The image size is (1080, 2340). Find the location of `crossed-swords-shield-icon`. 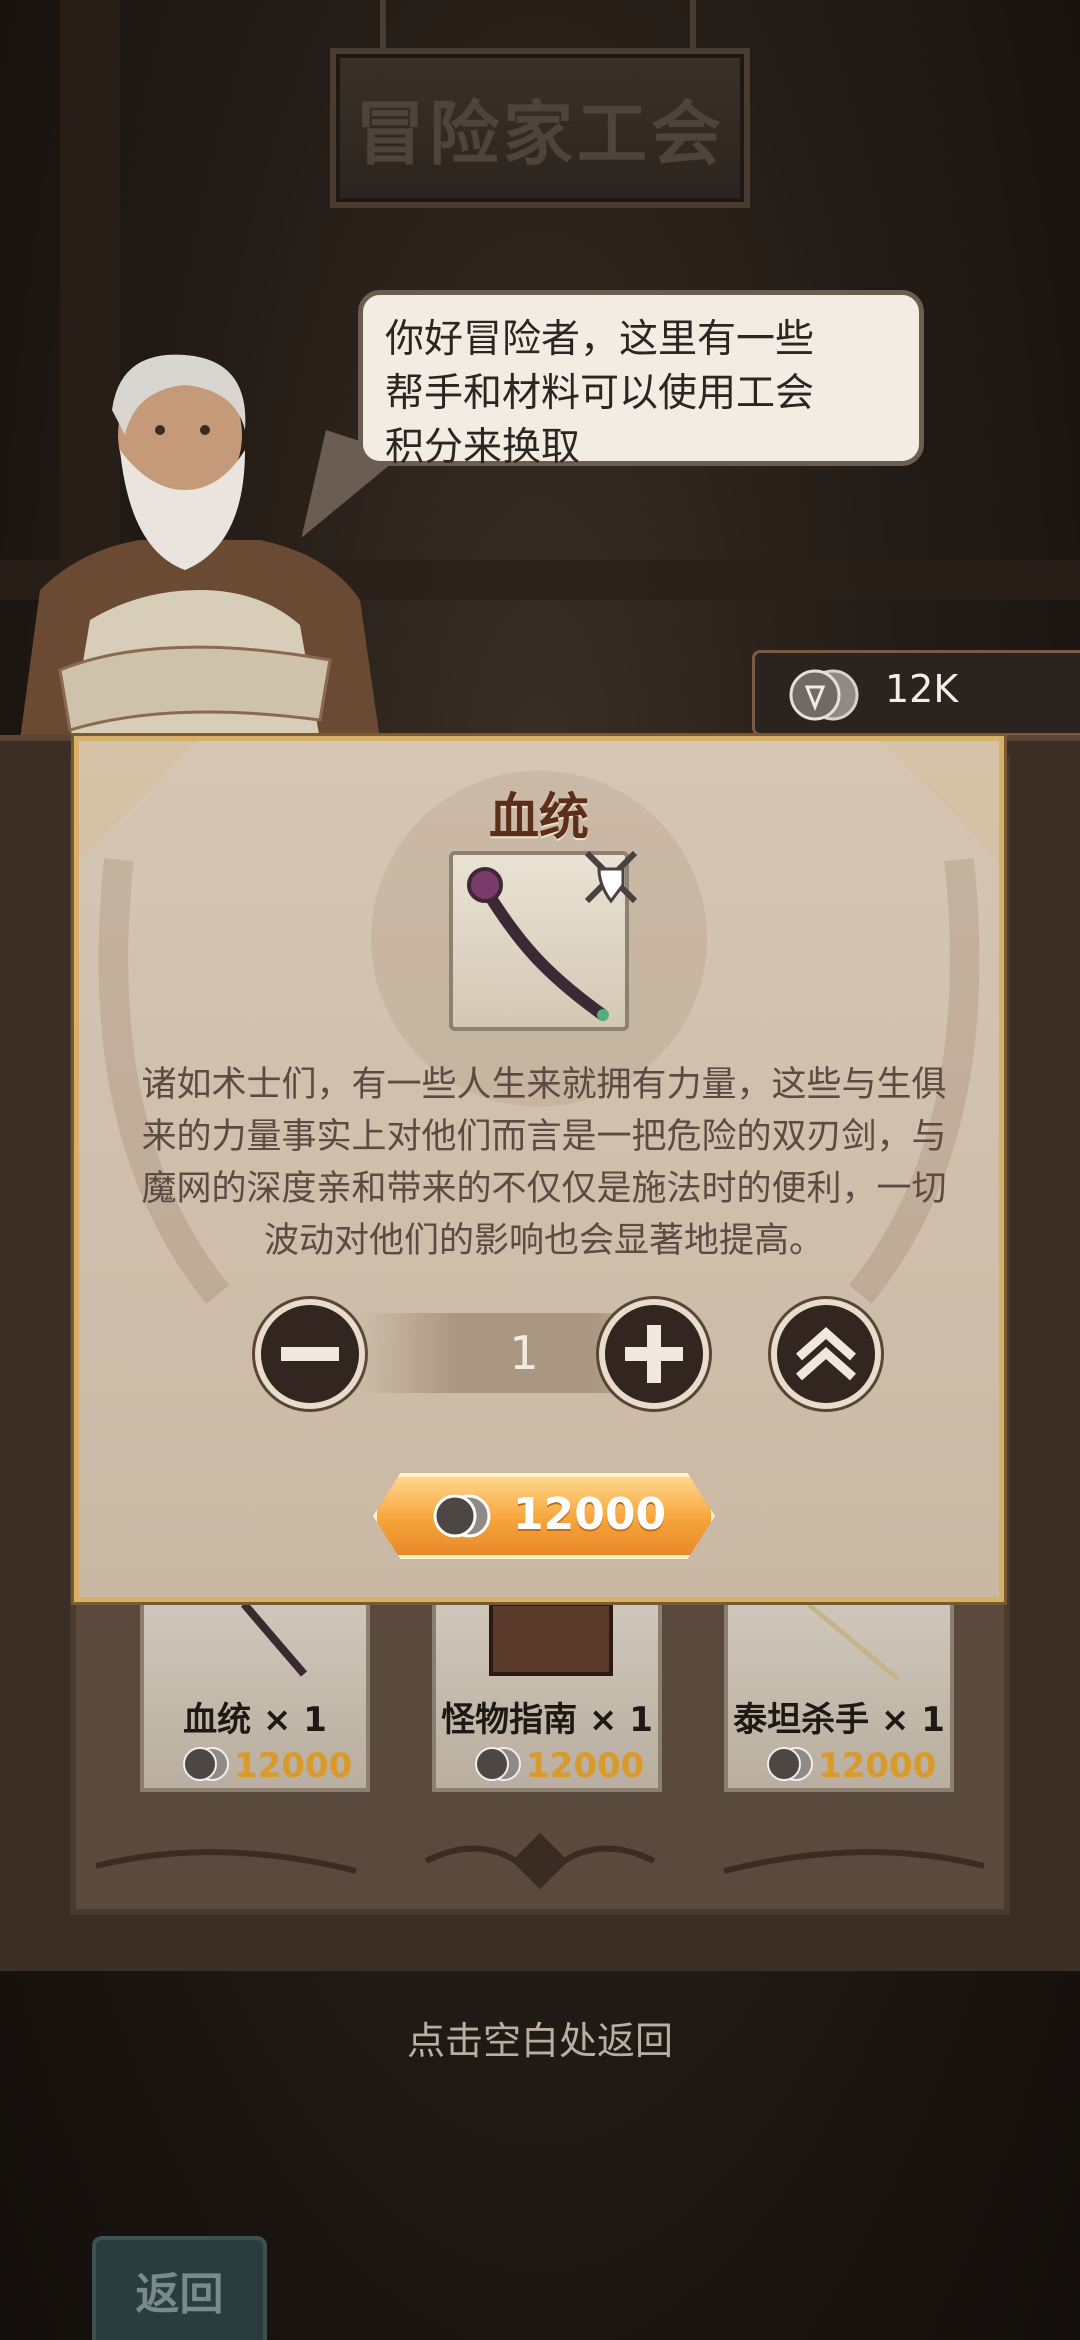

crossed-swords-shield-icon is located at coordinates (611, 877).